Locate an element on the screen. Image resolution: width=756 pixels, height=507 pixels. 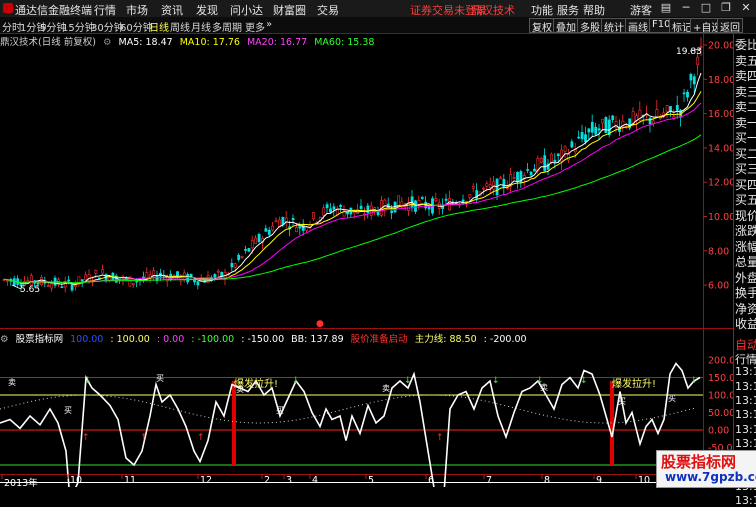
quote-row-label: 卖三 is located at coordinates (745, 91).